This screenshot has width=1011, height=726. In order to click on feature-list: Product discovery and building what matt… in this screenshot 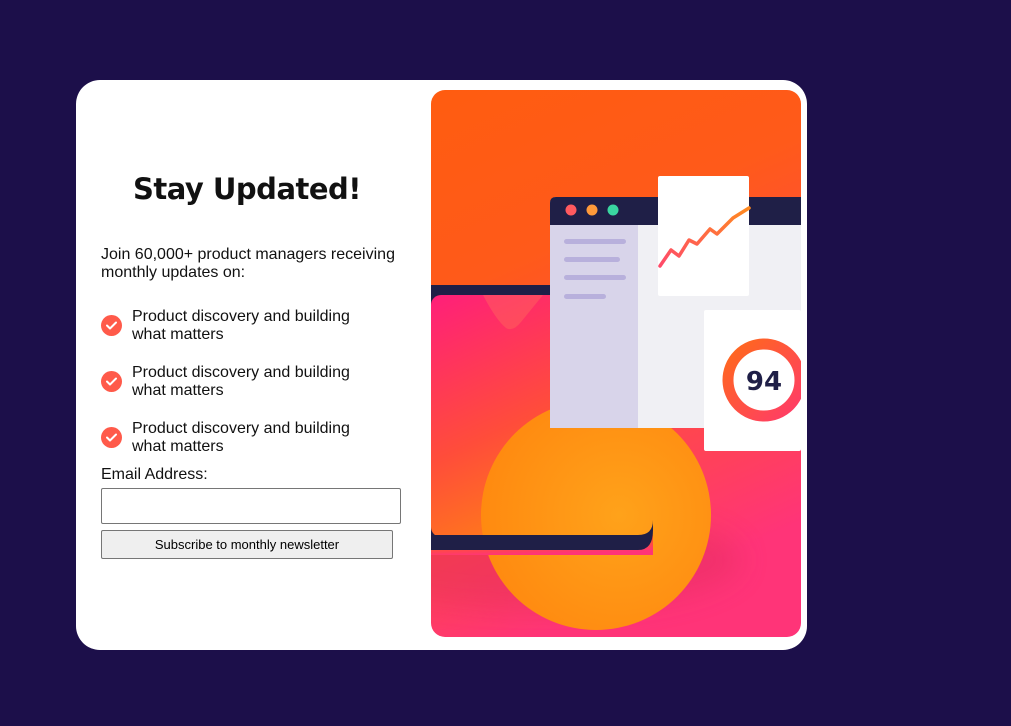, I will do `click(251, 392)`.